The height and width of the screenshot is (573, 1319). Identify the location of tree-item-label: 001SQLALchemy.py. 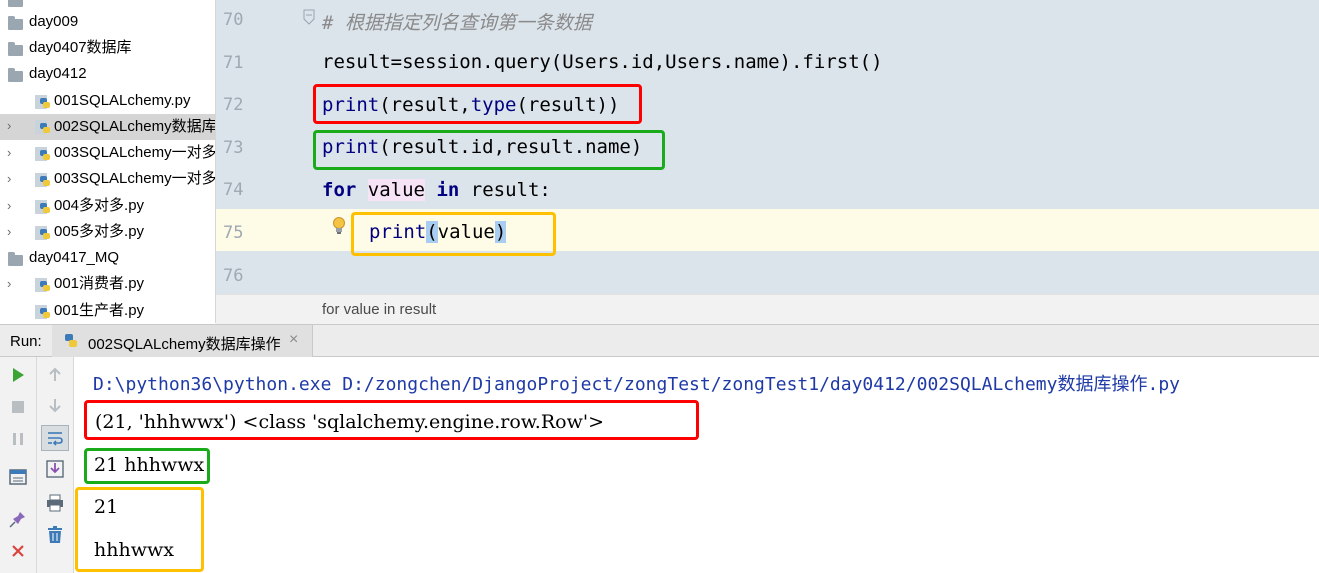
(122, 100).